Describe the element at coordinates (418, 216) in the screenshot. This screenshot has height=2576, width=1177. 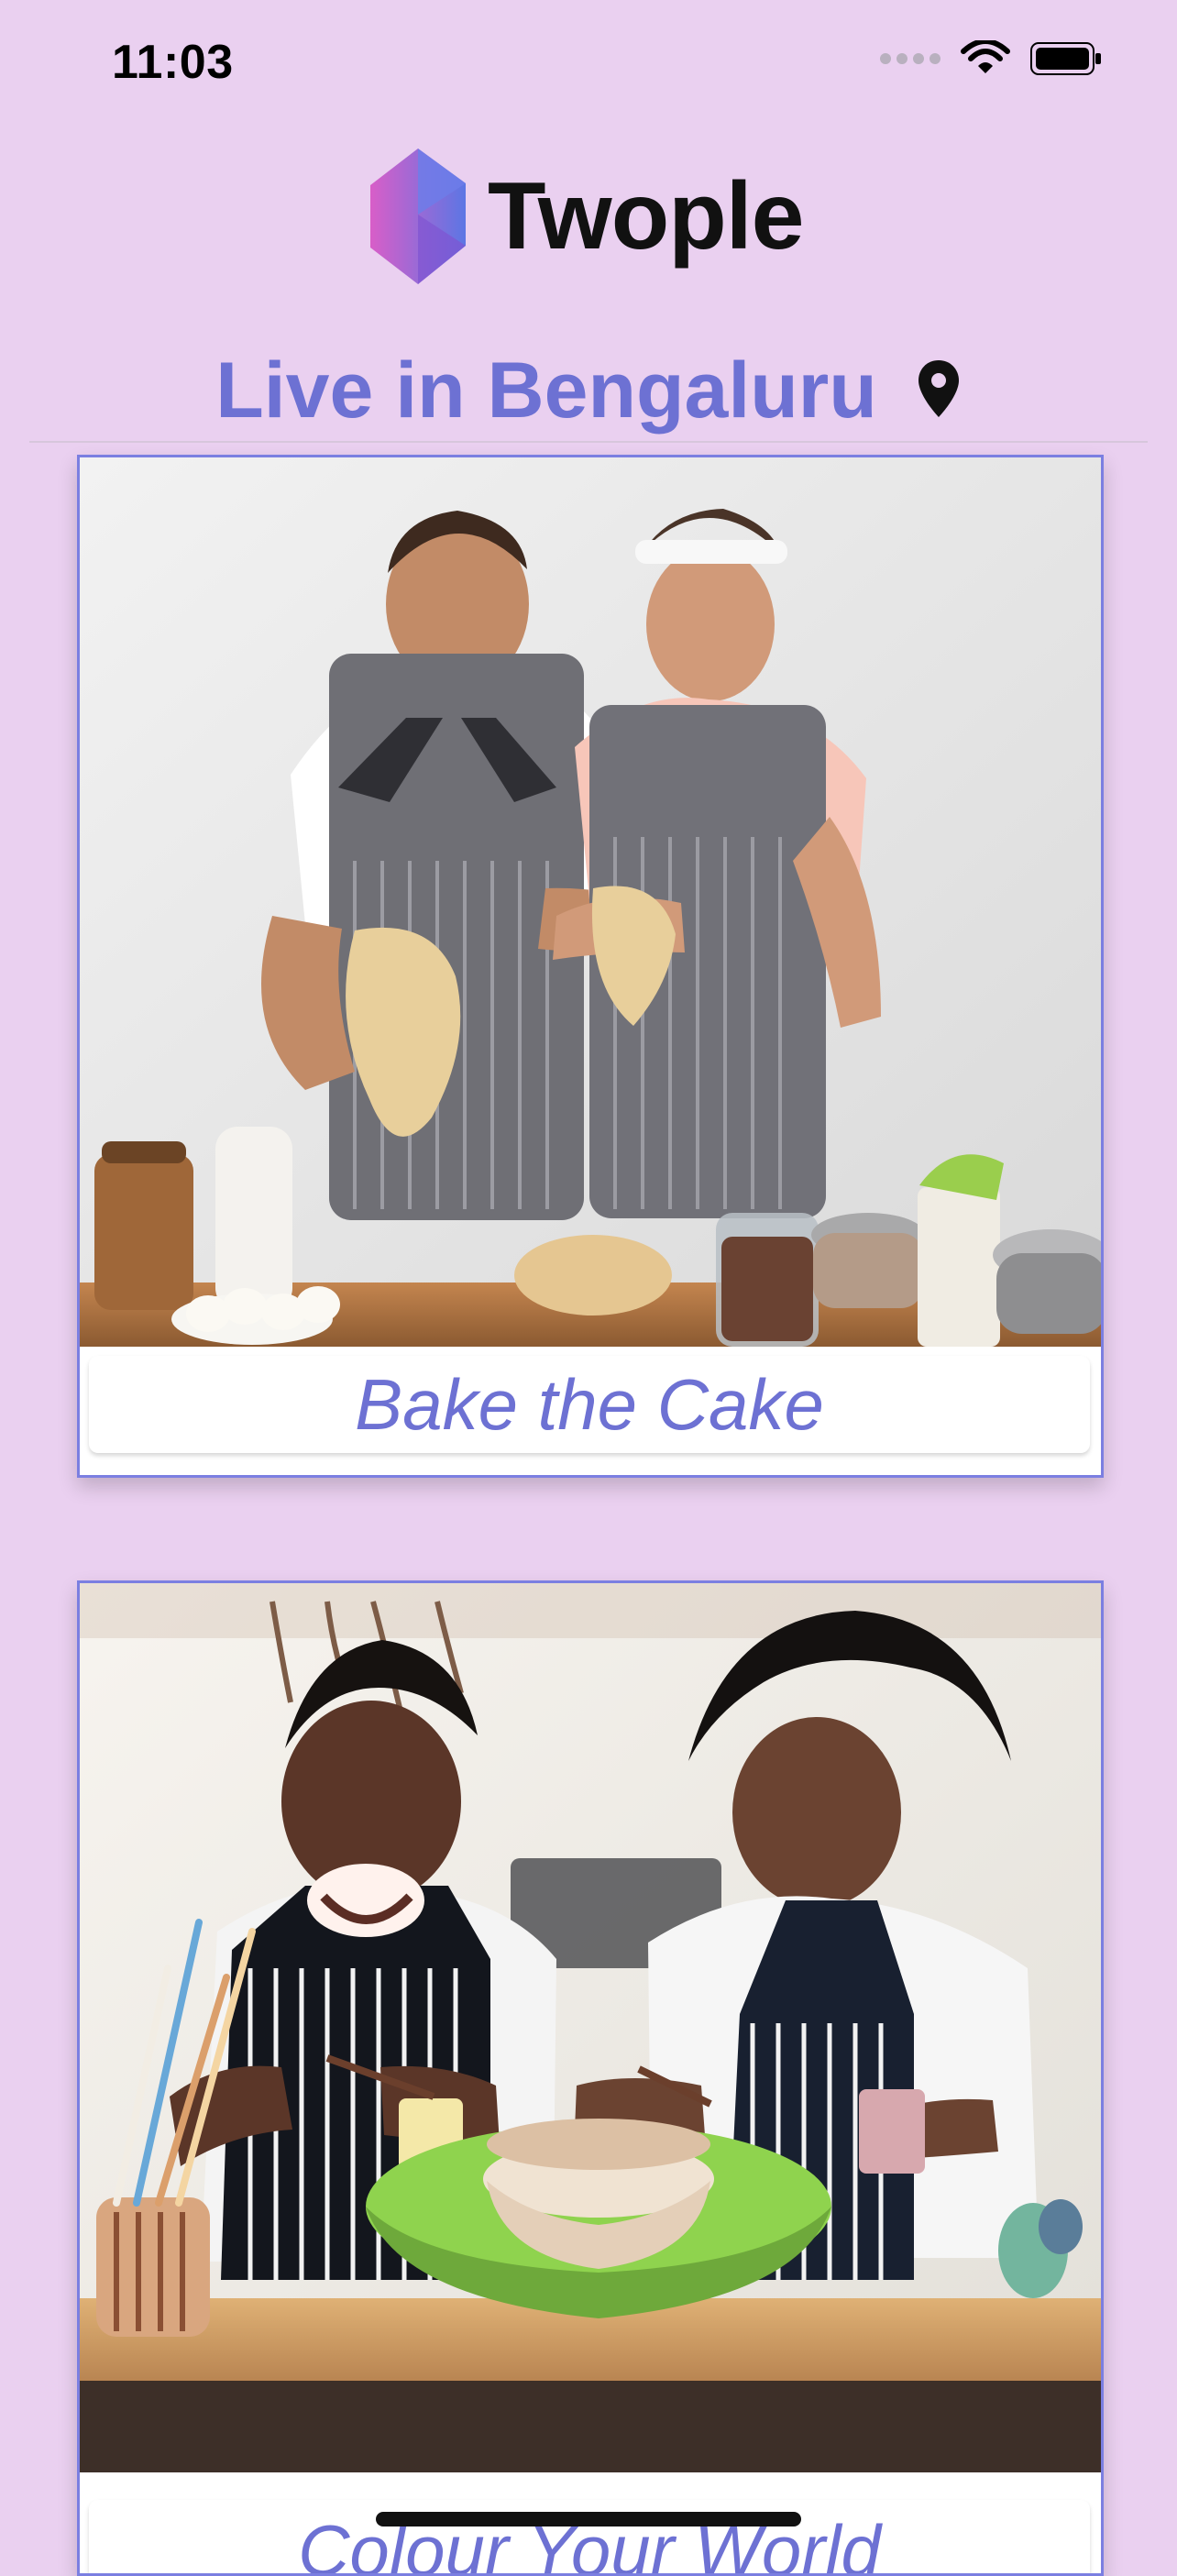
I see `twople-logo` at that location.